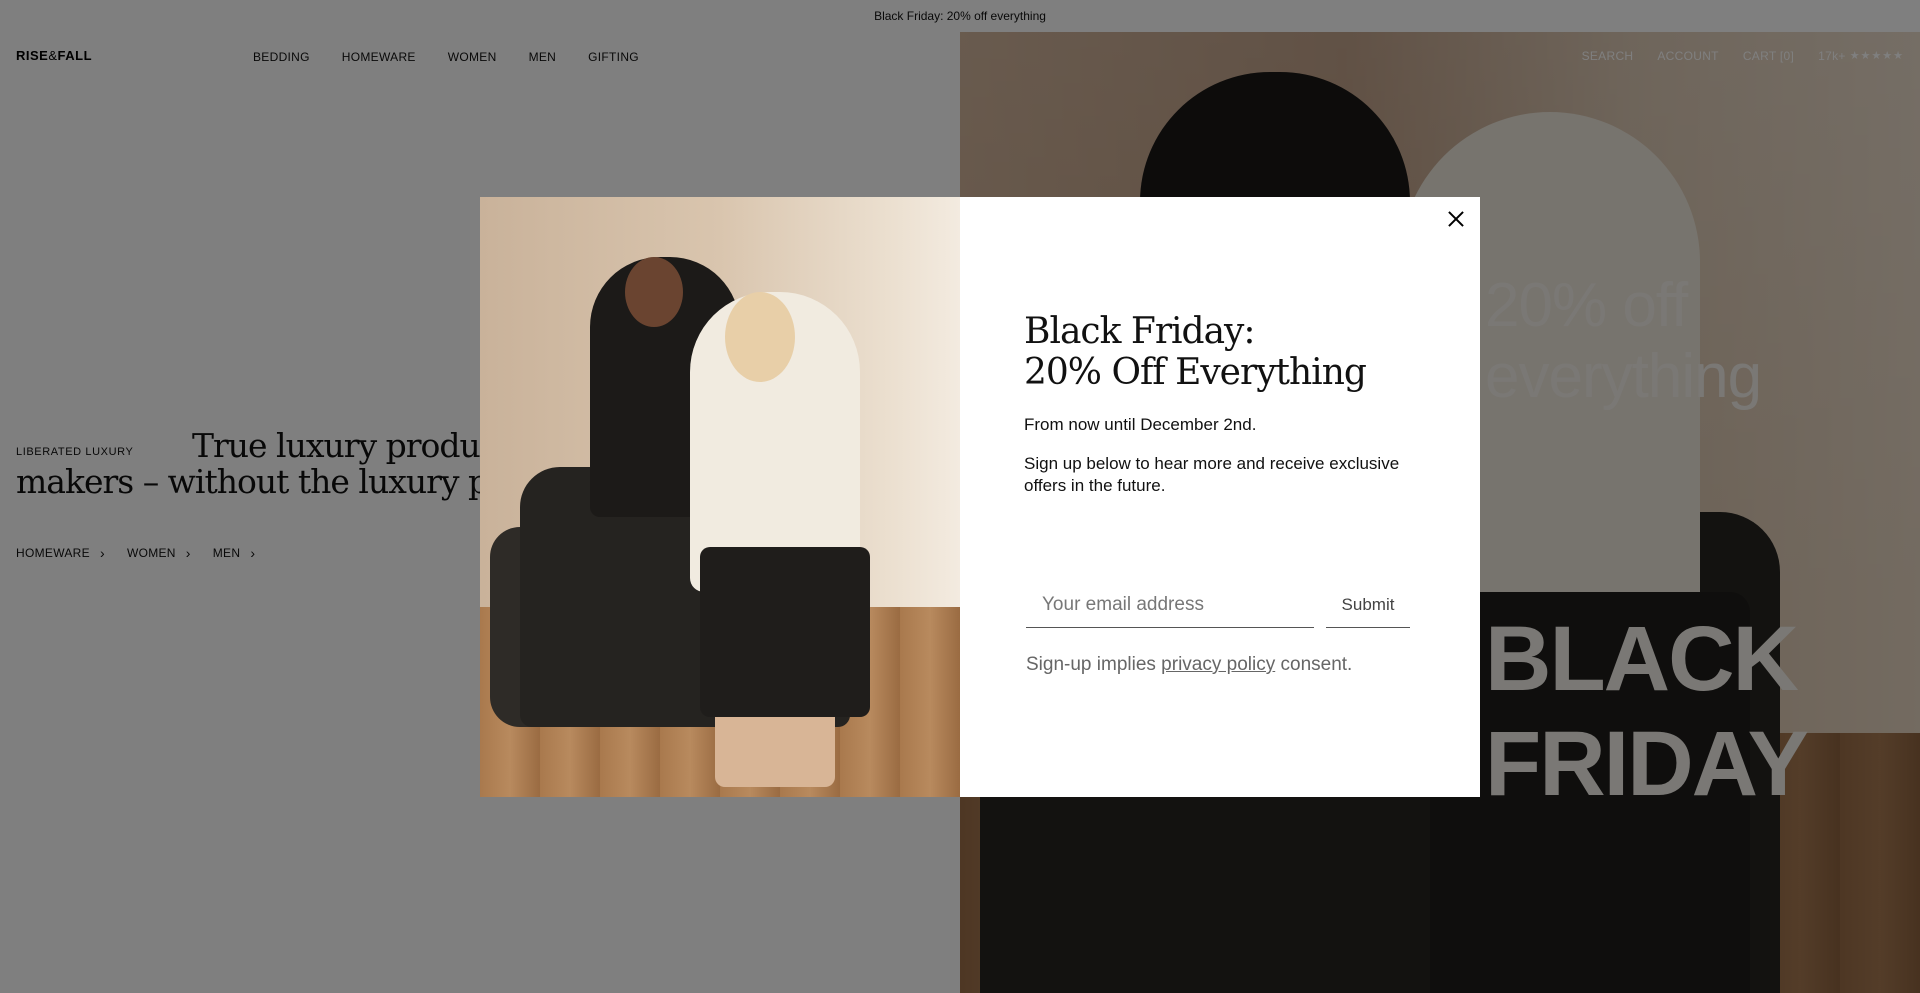  I want to click on submit-button: Submit, so click(1368, 605).